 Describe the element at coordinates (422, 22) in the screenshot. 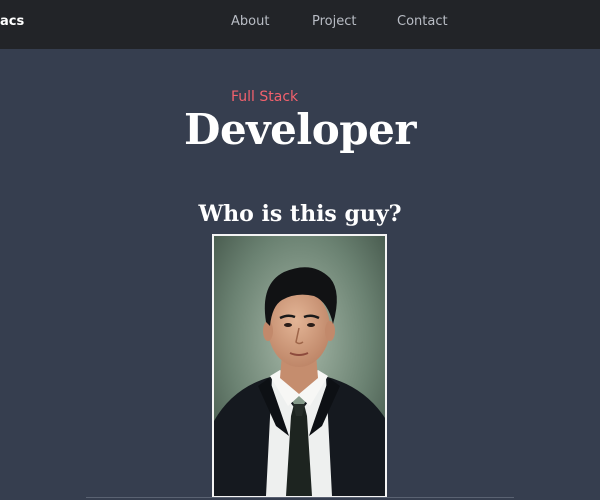

I see `nav-link-contact: Contact` at that location.